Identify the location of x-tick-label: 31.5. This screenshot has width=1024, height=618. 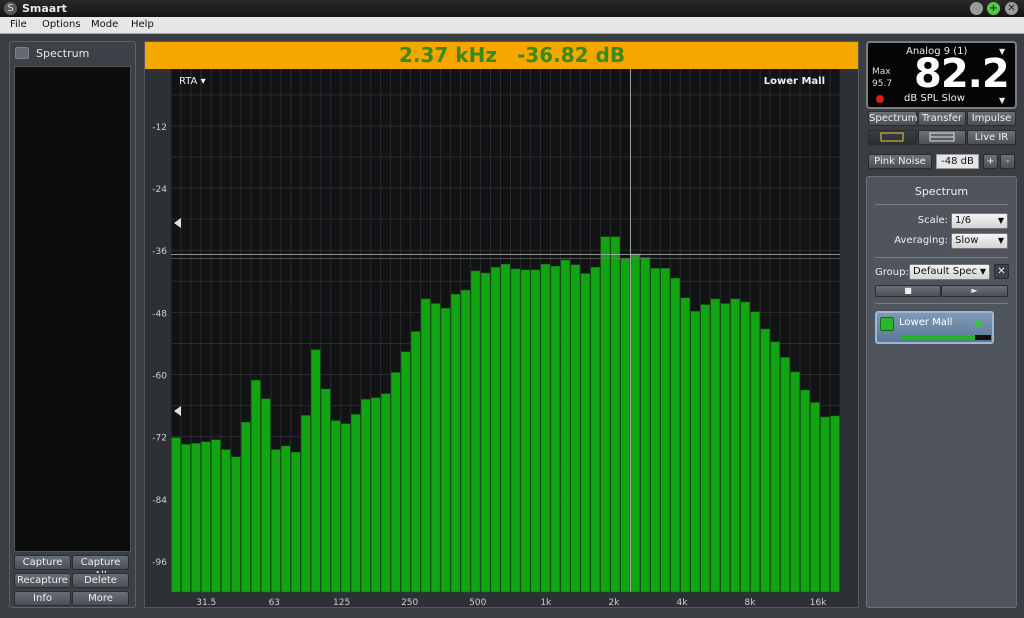
(206, 602).